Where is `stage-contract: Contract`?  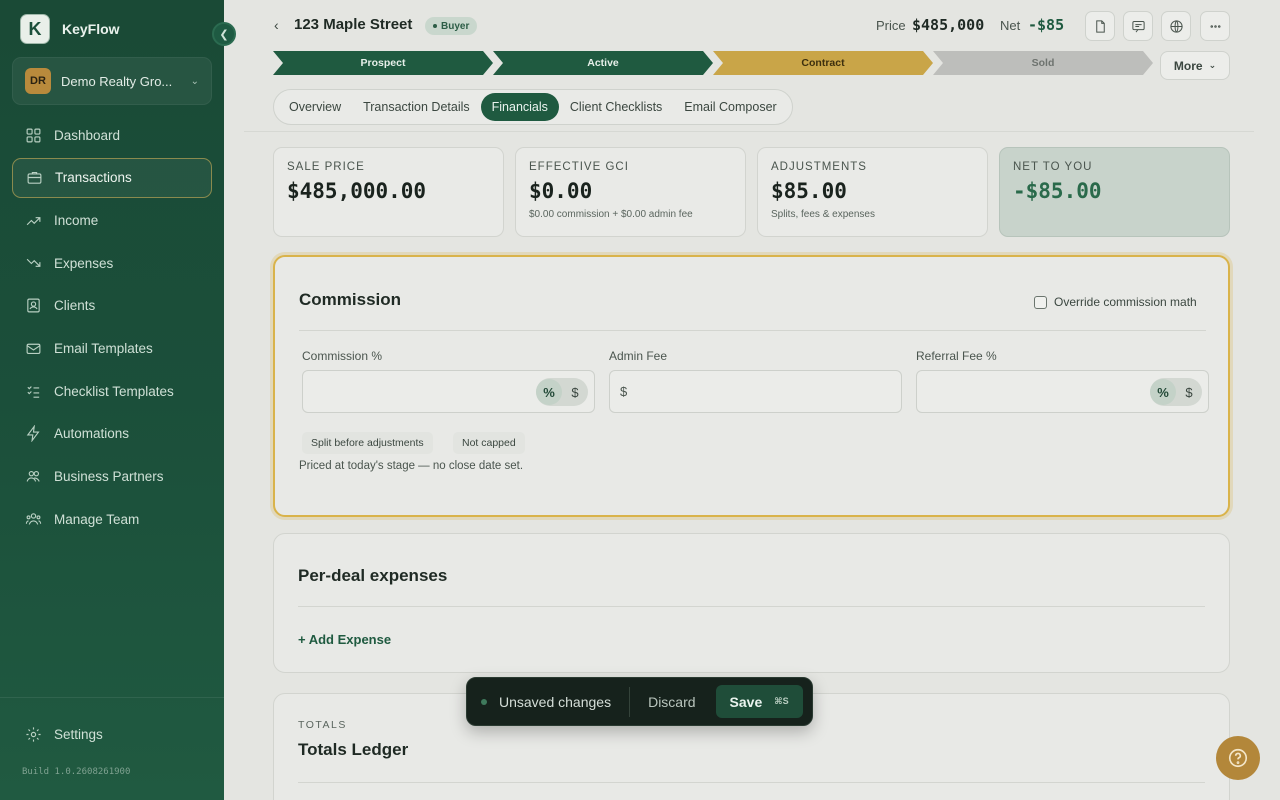 stage-contract: Contract is located at coordinates (823, 63).